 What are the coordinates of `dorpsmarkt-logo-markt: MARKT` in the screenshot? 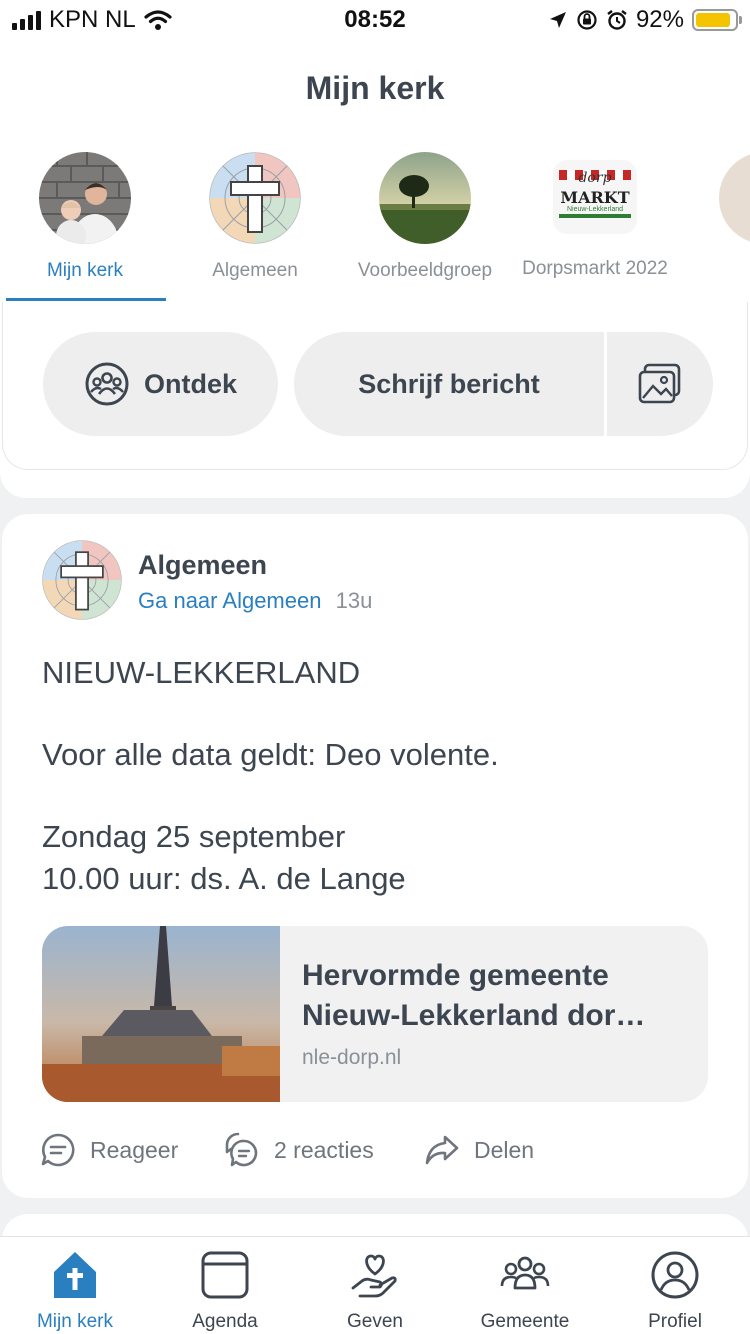 It's located at (595, 197).